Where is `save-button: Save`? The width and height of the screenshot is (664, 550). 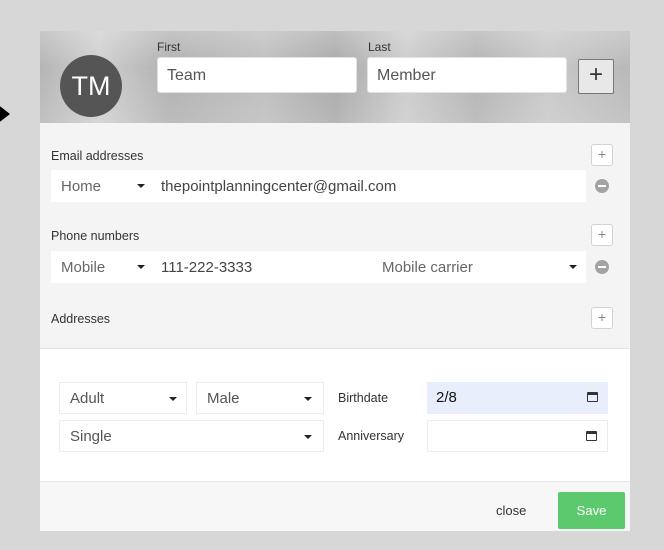
save-button: Save is located at coordinates (591, 510).